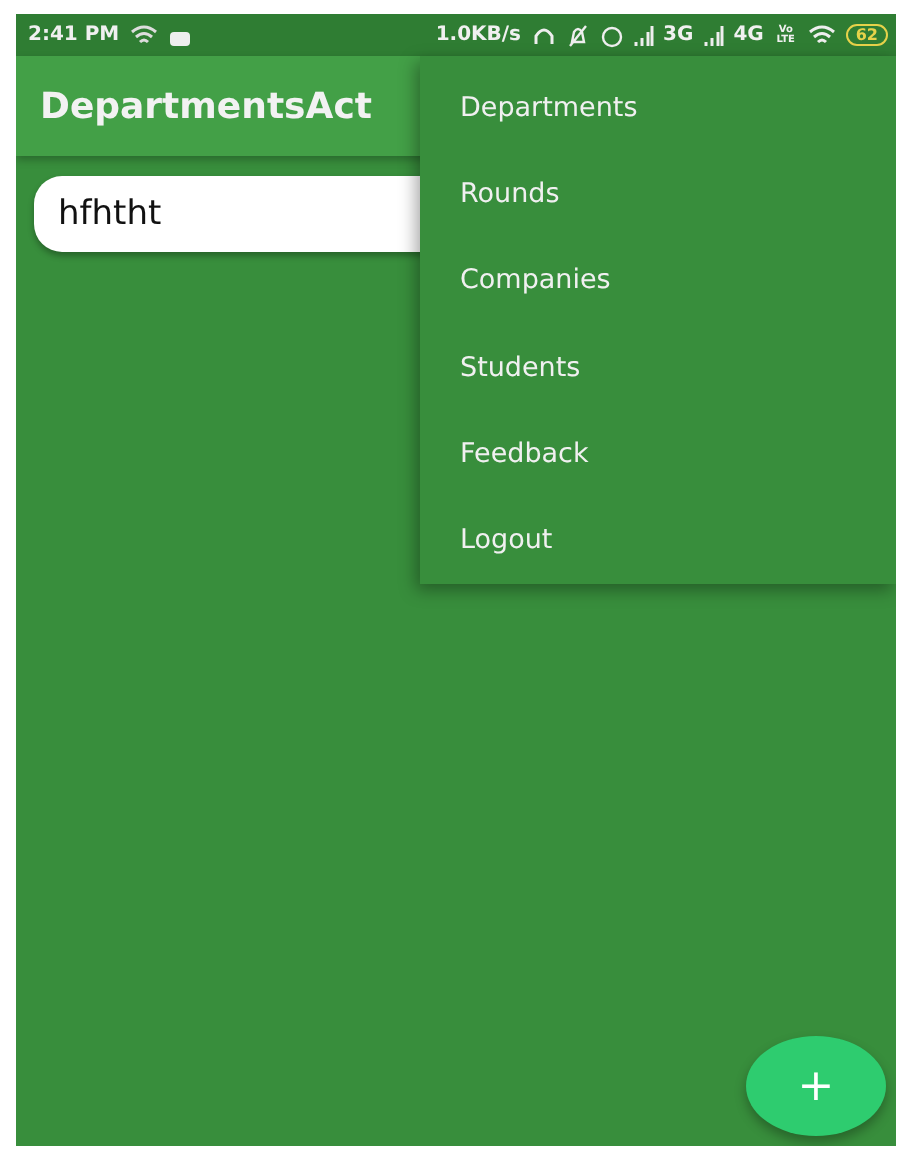  I want to click on network-type: 3G, so click(678, 35).